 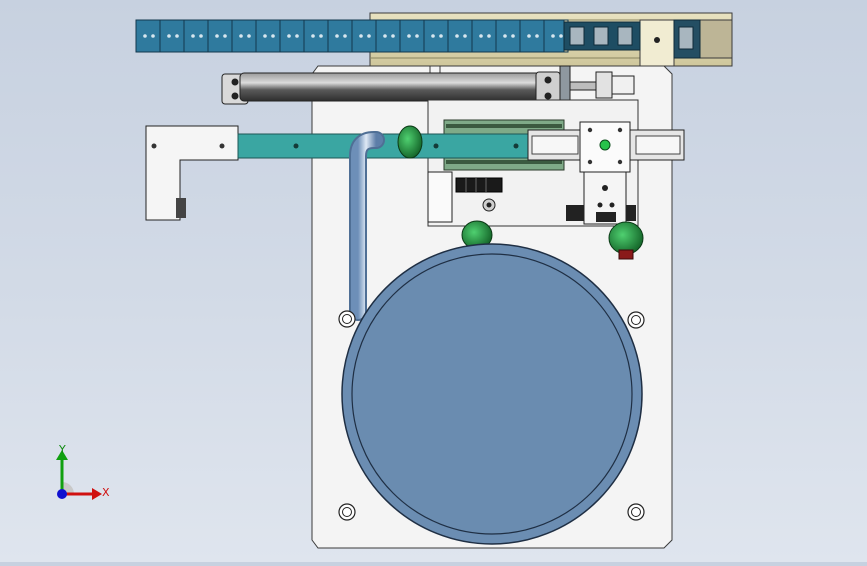 I want to click on triad-x-label: X, so click(x=106, y=492).